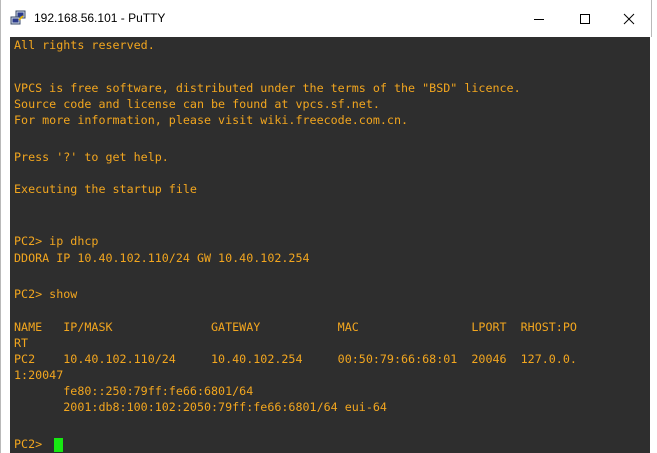 The height and width of the screenshot is (453, 657). Describe the element at coordinates (39, 375) in the screenshot. I see `terminal-line: 1:20047` at that location.